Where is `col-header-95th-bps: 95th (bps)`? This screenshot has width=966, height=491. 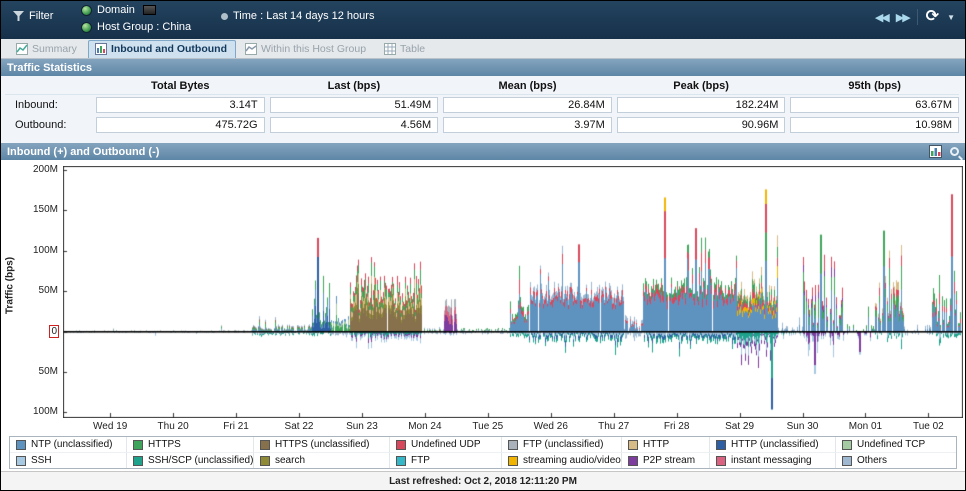
col-header-95th-bps: 95th (bps) is located at coordinates (874, 86).